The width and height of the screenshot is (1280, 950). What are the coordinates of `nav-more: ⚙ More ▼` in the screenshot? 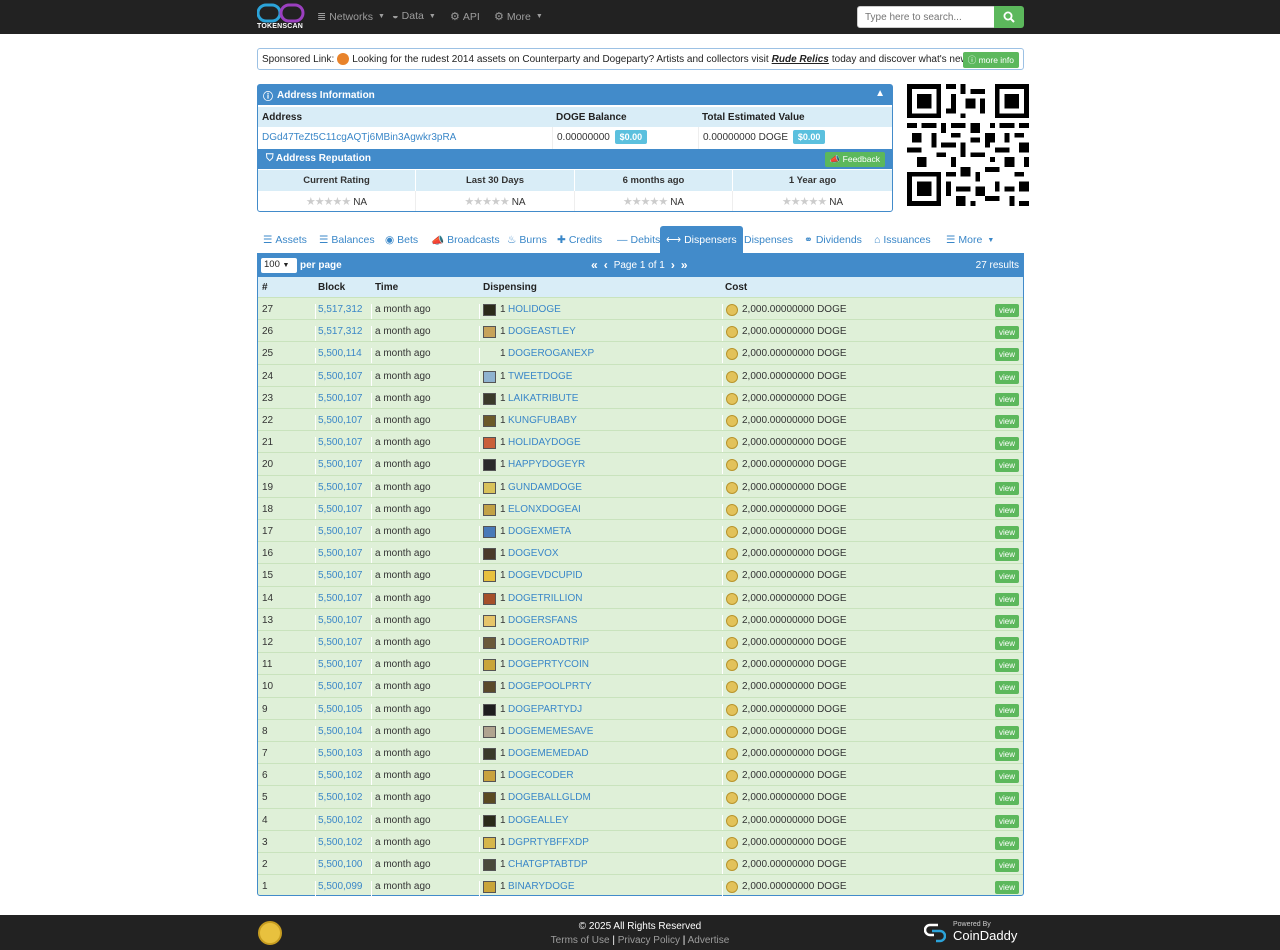 It's located at (518, 17).